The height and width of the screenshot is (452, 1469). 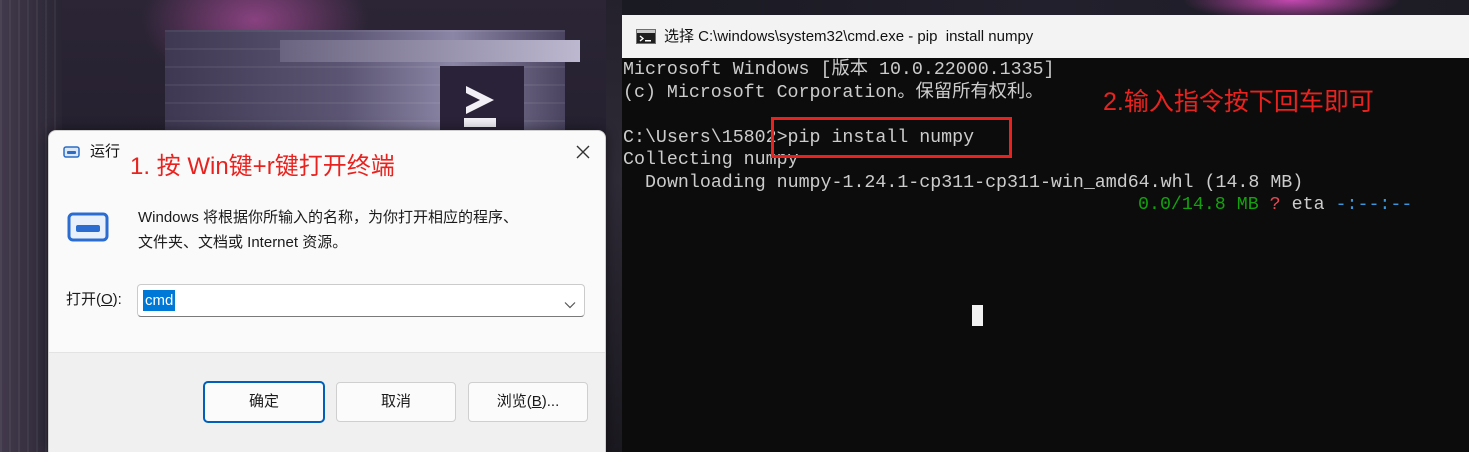 What do you see at coordinates (570, 305) in the screenshot?
I see `chevron-down-icon` at bounding box center [570, 305].